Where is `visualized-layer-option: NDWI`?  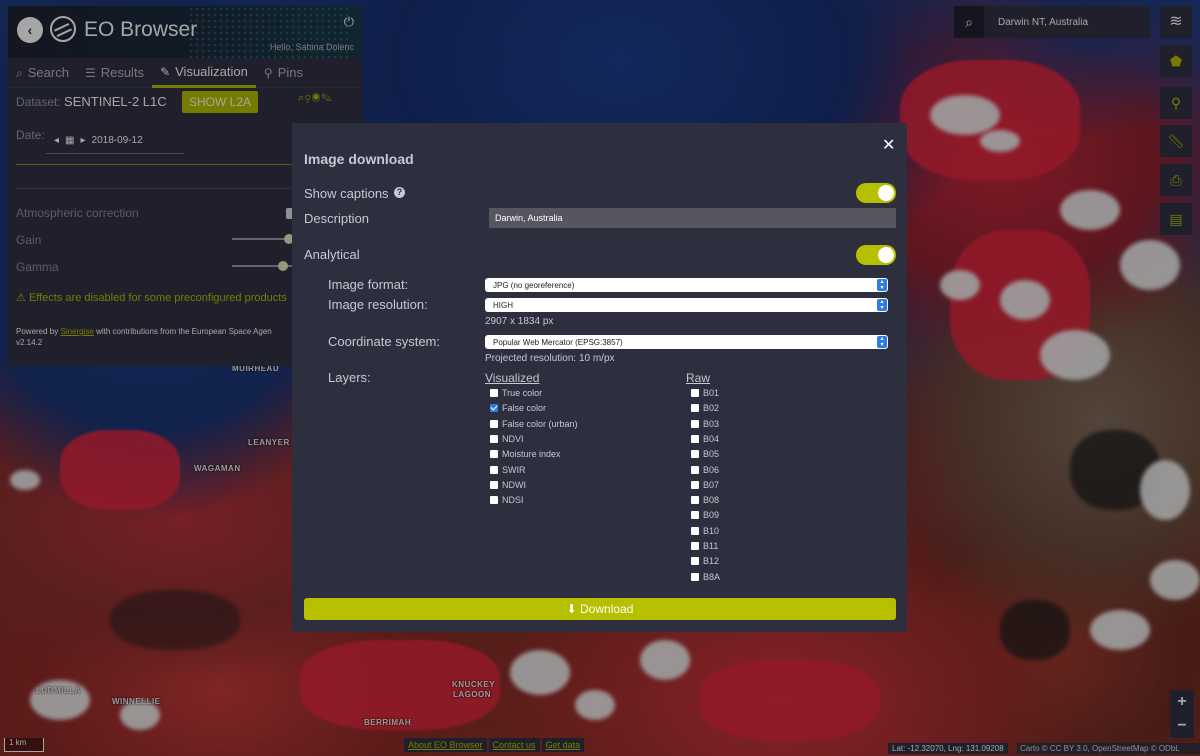 visualized-layer-option: NDWI is located at coordinates (508, 485).